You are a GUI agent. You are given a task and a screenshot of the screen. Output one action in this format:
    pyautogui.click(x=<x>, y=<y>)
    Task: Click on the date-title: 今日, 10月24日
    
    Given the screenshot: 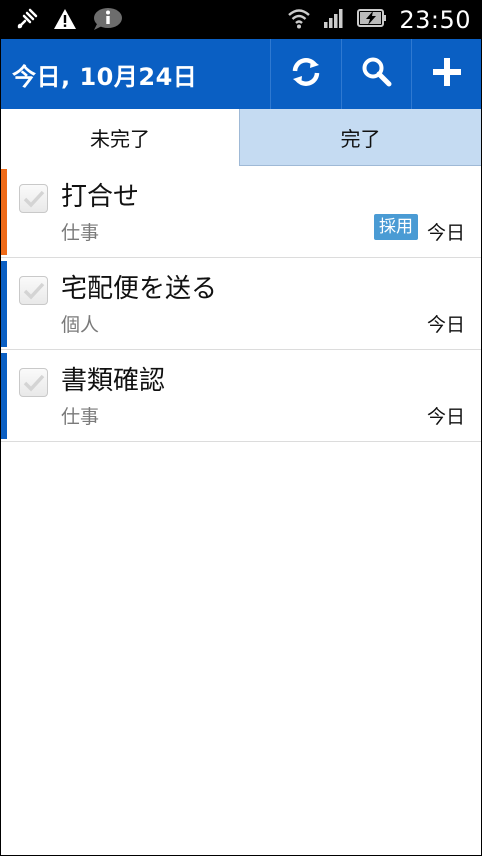 What is the action you would take?
    pyautogui.click(x=105, y=77)
    